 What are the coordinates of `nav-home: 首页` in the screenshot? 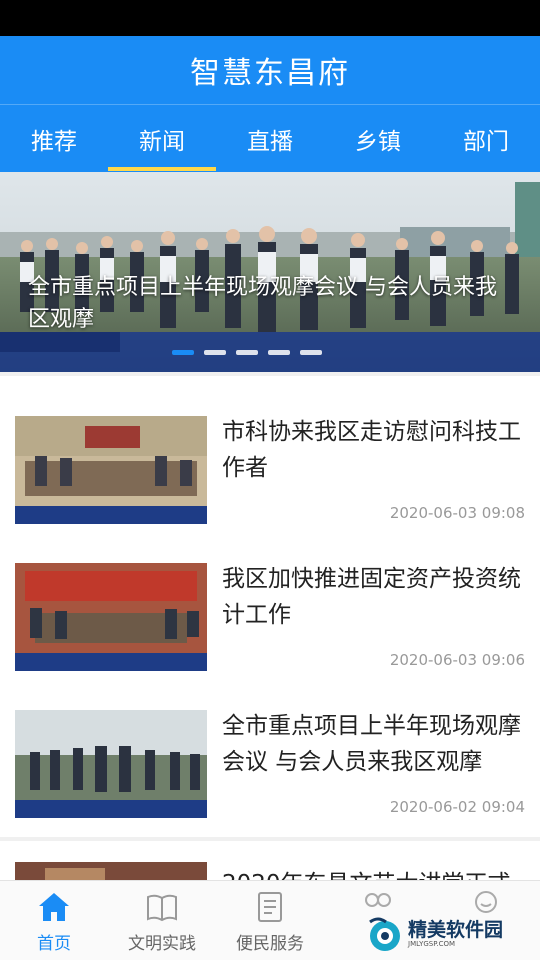 It's located at (54, 920).